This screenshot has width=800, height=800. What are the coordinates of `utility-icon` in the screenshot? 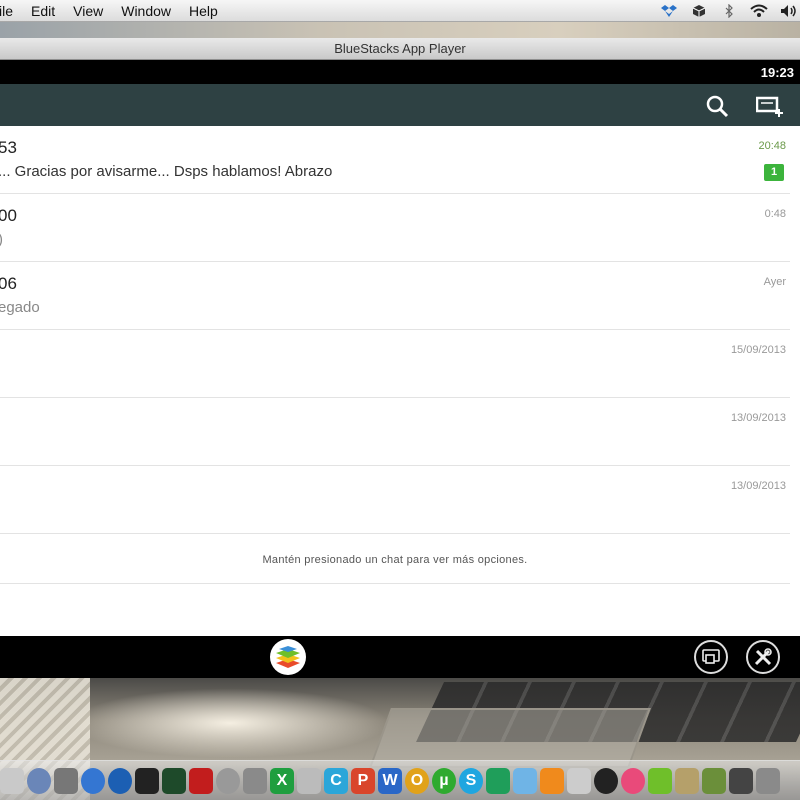 It's located at (66, 780).